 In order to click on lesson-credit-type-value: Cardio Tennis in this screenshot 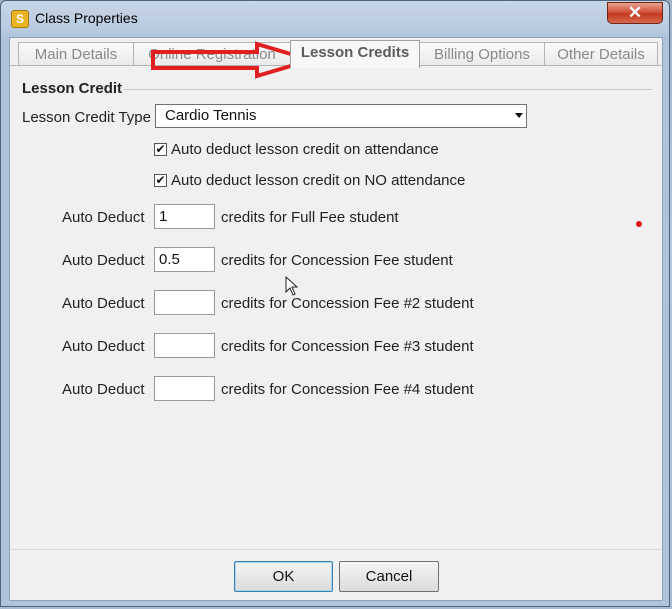, I will do `click(211, 115)`.